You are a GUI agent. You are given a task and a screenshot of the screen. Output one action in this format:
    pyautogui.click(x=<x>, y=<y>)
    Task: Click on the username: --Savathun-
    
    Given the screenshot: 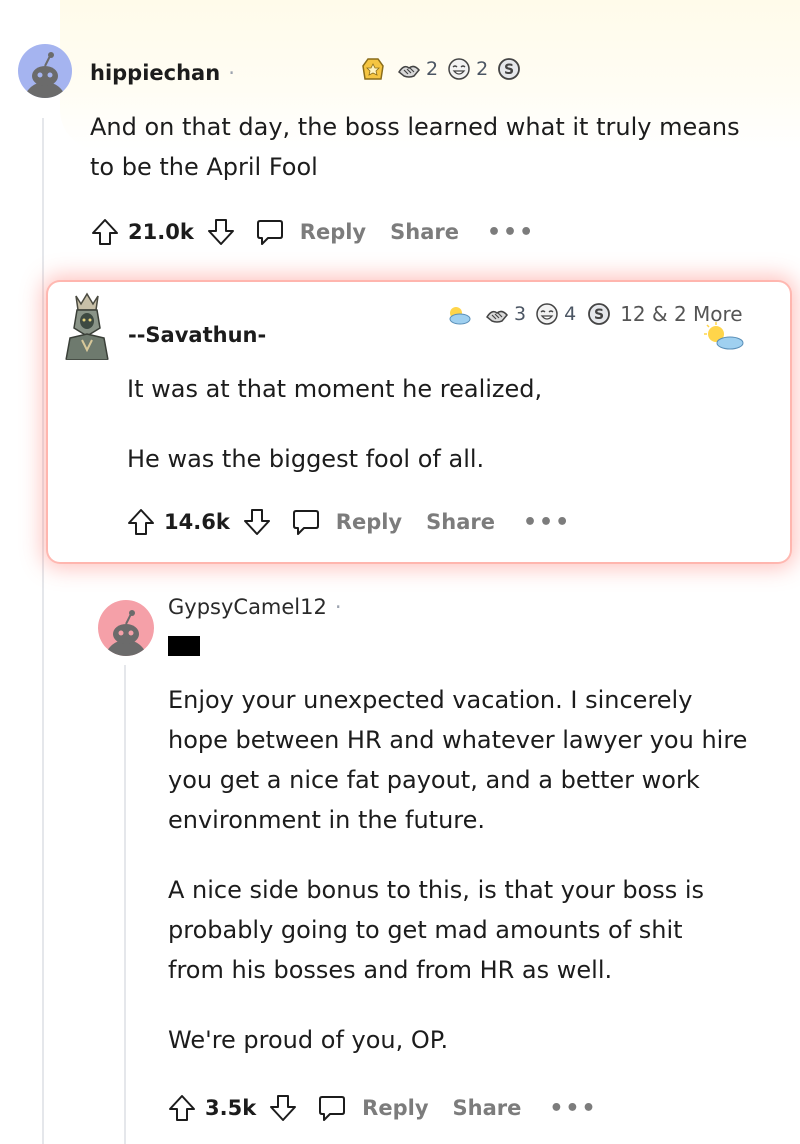 What is the action you would take?
    pyautogui.click(x=197, y=335)
    